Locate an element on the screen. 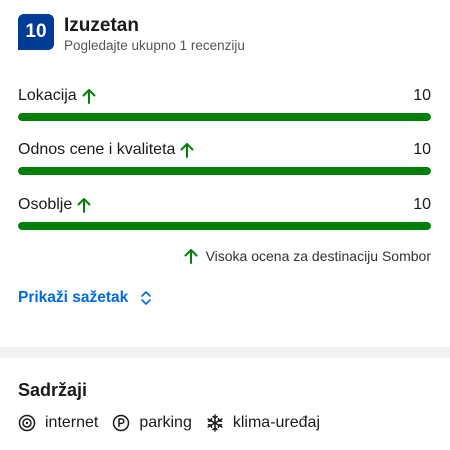 This screenshot has height=450, width=450. show-summary-button: Prikaži sažetak is located at coordinates (85, 298).